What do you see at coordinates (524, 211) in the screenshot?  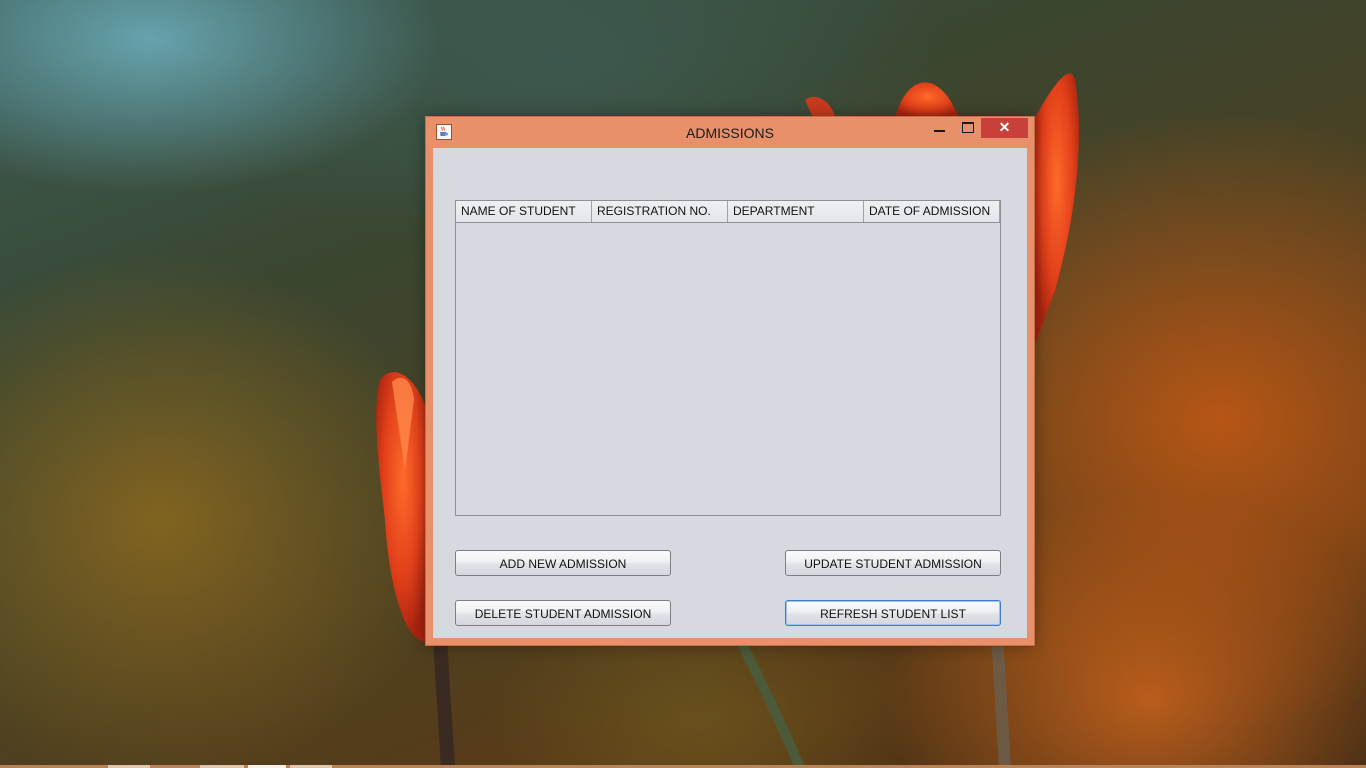 I see `column-header-name: NAME OF STUDENT` at bounding box center [524, 211].